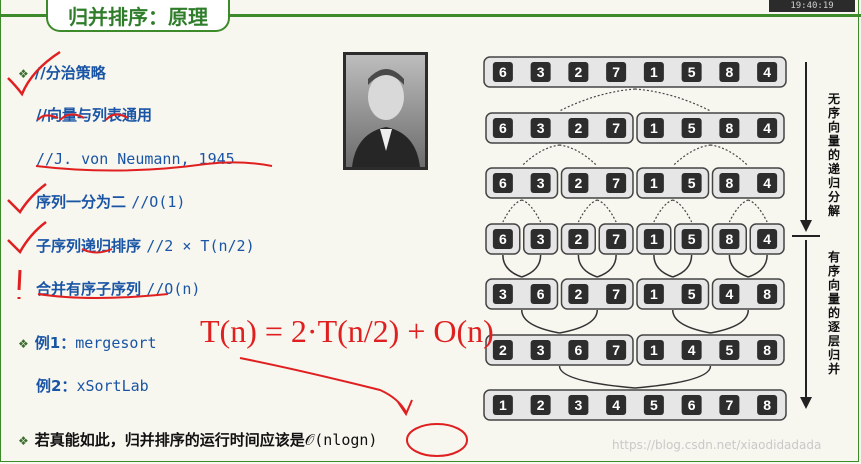 This screenshot has width=861, height=464. What do you see at coordinates (806, 314) in the screenshot?
I see `axis-arrowheads` at bounding box center [806, 314].